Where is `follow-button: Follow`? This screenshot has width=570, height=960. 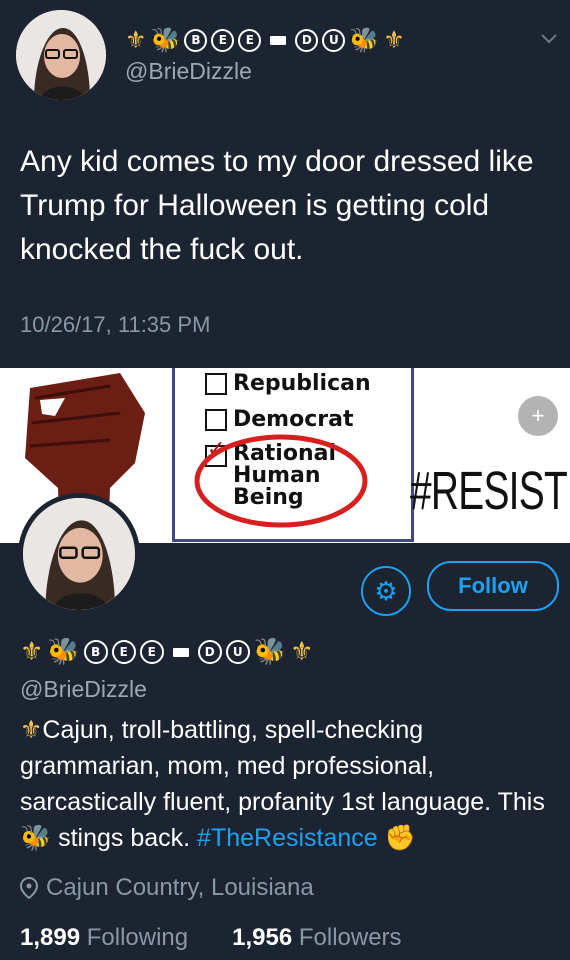
follow-button: Follow is located at coordinates (493, 586).